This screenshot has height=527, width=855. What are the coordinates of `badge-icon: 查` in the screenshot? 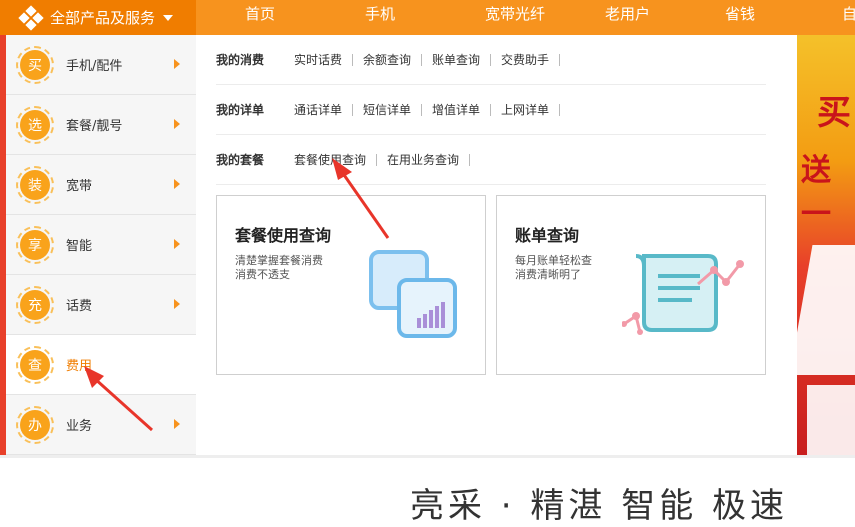 It's located at (35, 364).